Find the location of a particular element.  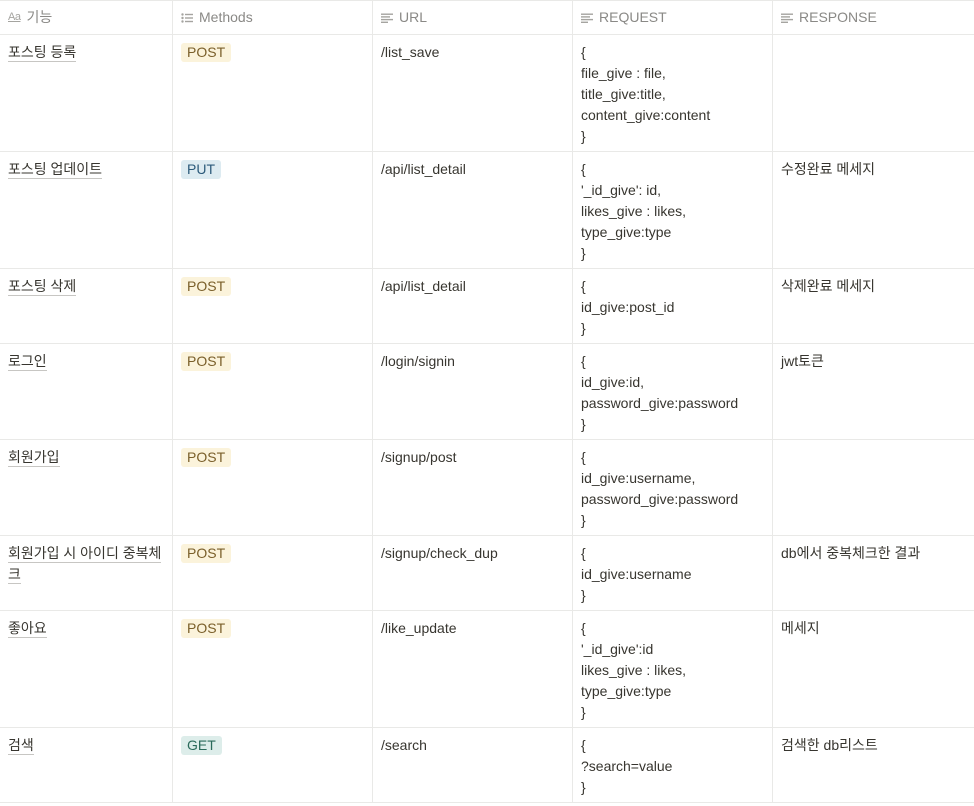

request-cell: { id_give:username } is located at coordinates (673, 573).